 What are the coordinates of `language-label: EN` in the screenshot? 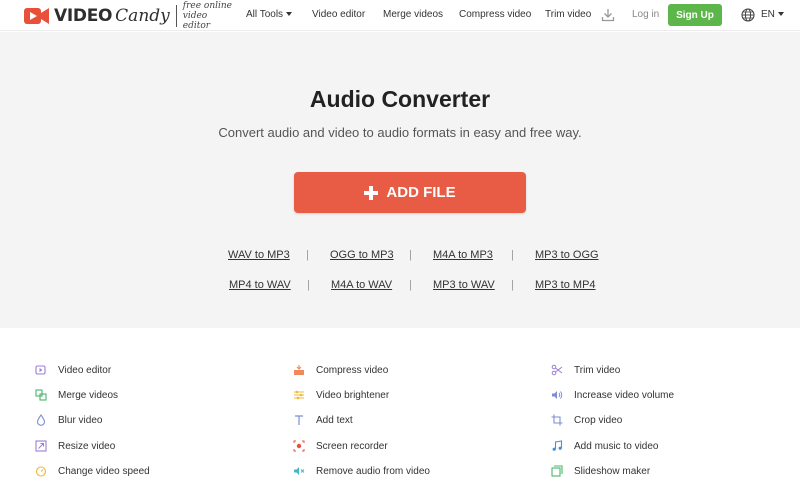 It's located at (768, 14).